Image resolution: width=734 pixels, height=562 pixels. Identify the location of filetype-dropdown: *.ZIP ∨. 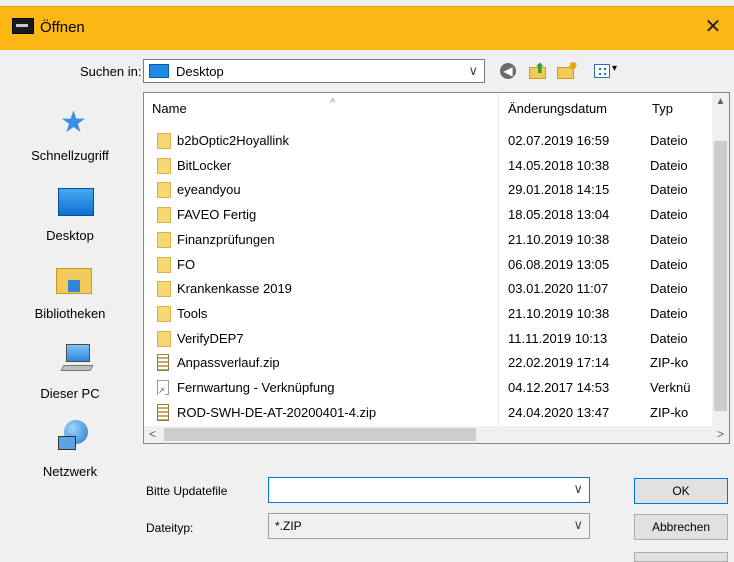
(429, 526).